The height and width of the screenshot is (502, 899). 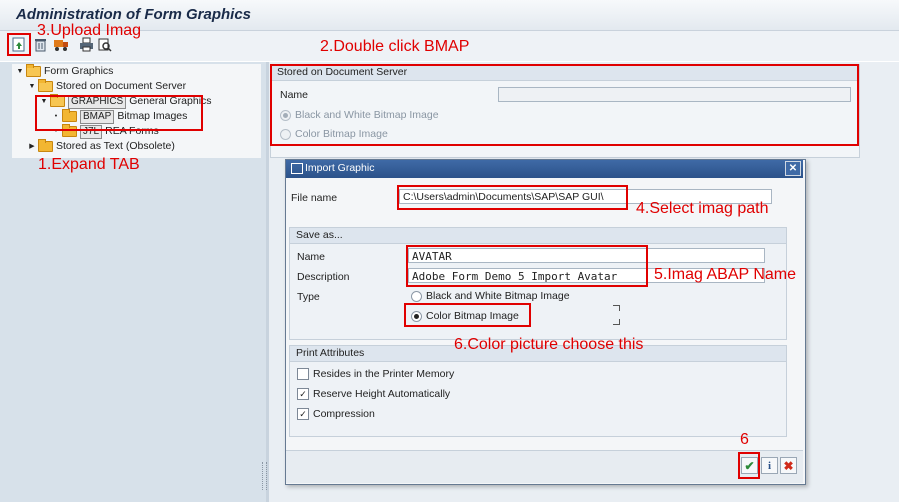 I want to click on cancel-x-icon: ✖, so click(x=788, y=465).